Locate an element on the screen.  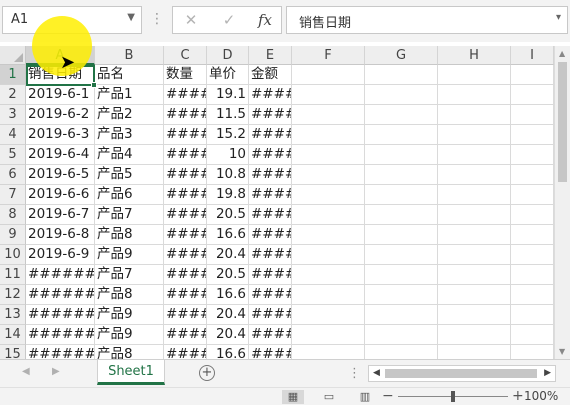
cell-b5: 产品4 is located at coordinates (129, 155).